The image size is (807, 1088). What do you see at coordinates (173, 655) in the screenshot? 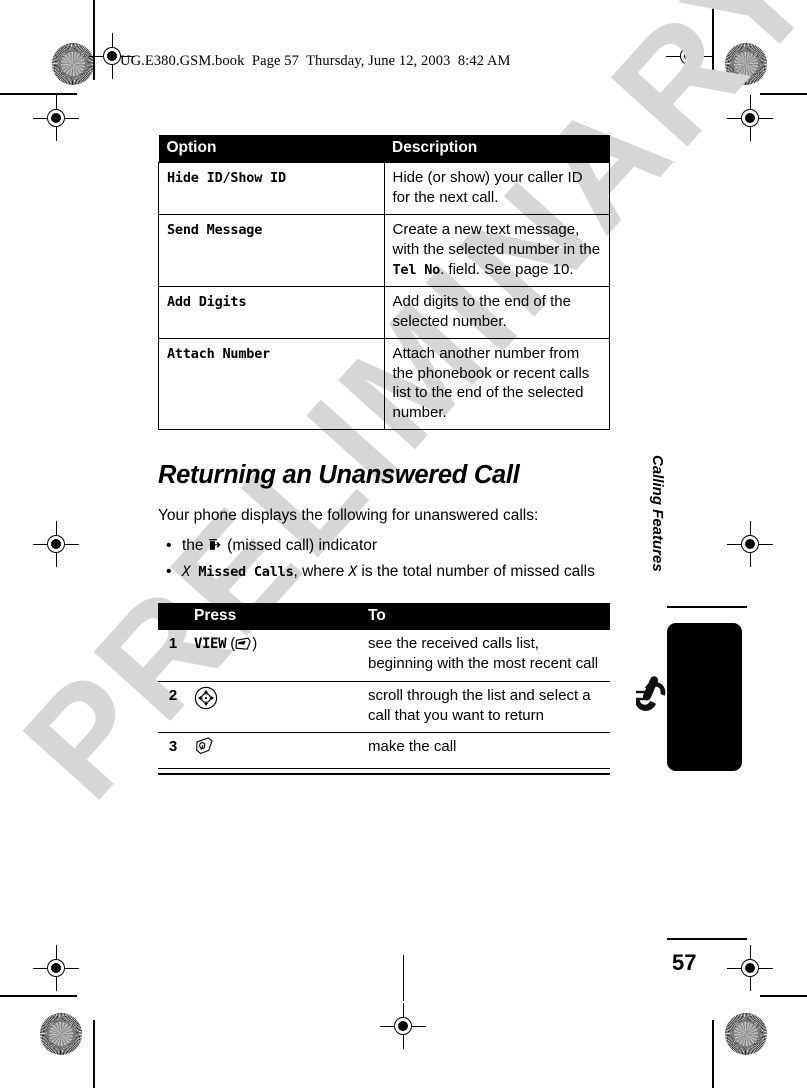
I see `step-number: 1` at bounding box center [173, 655].